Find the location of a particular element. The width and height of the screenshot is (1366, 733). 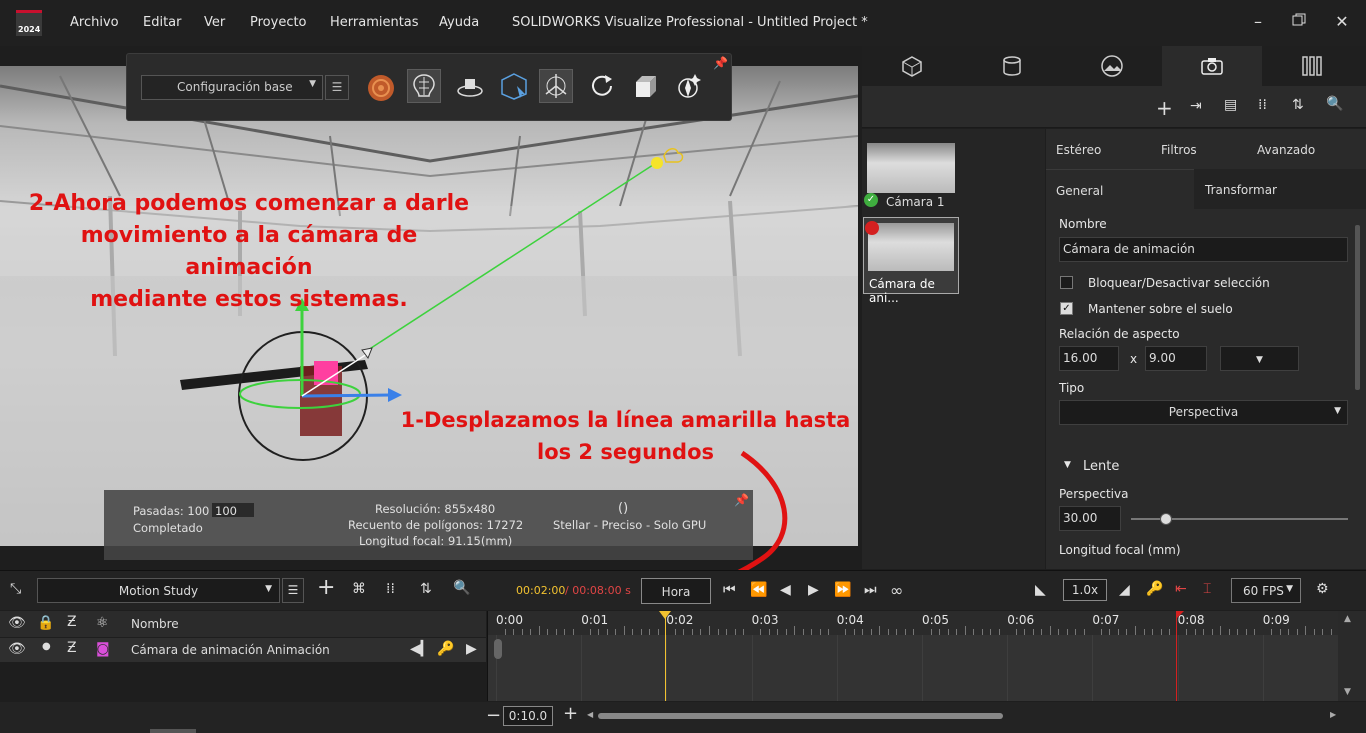

perspective-slider is located at coordinates (1239, 519).